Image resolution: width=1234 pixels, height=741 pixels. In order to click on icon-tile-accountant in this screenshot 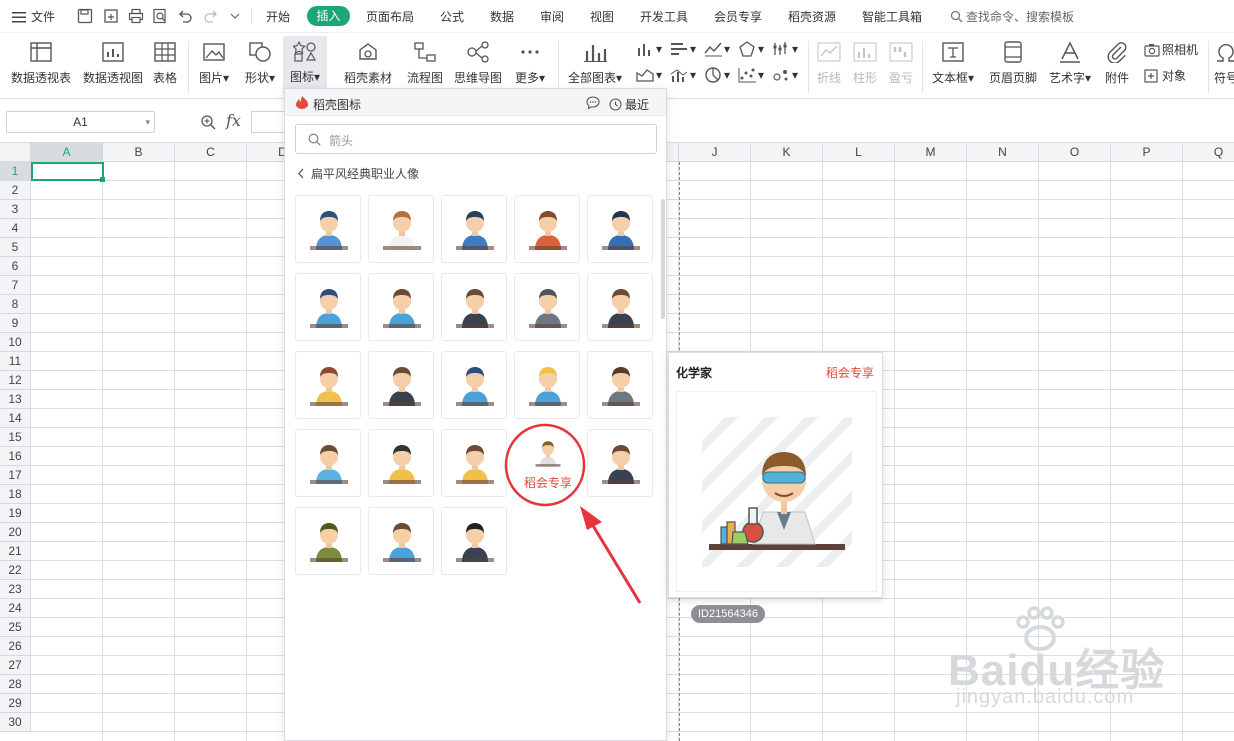, I will do `click(328, 385)`.